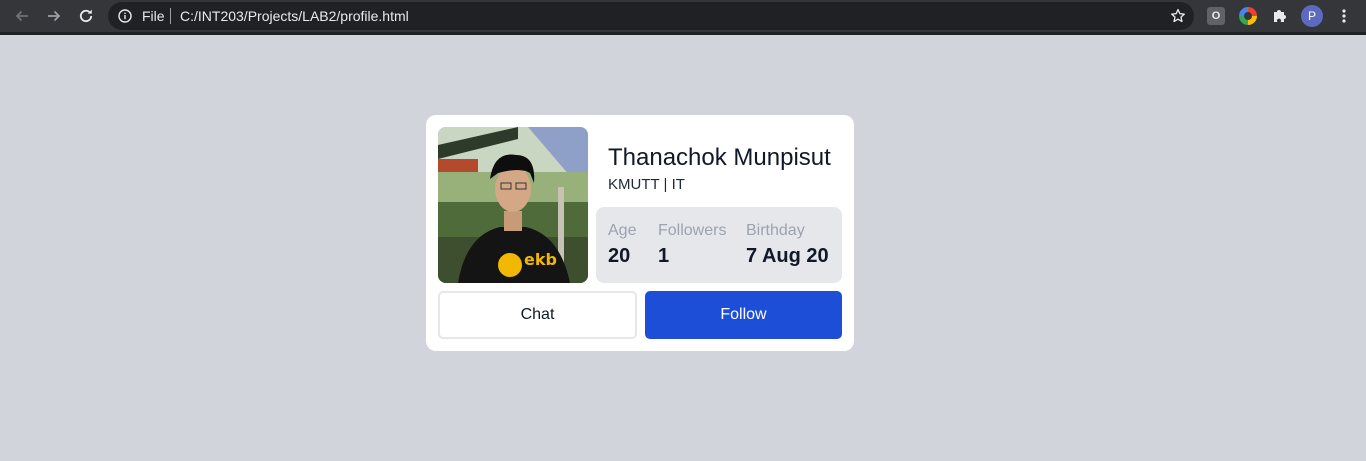 This screenshot has width=1366, height=461. Describe the element at coordinates (692, 230) in the screenshot. I see `stat-label: Followers` at that location.